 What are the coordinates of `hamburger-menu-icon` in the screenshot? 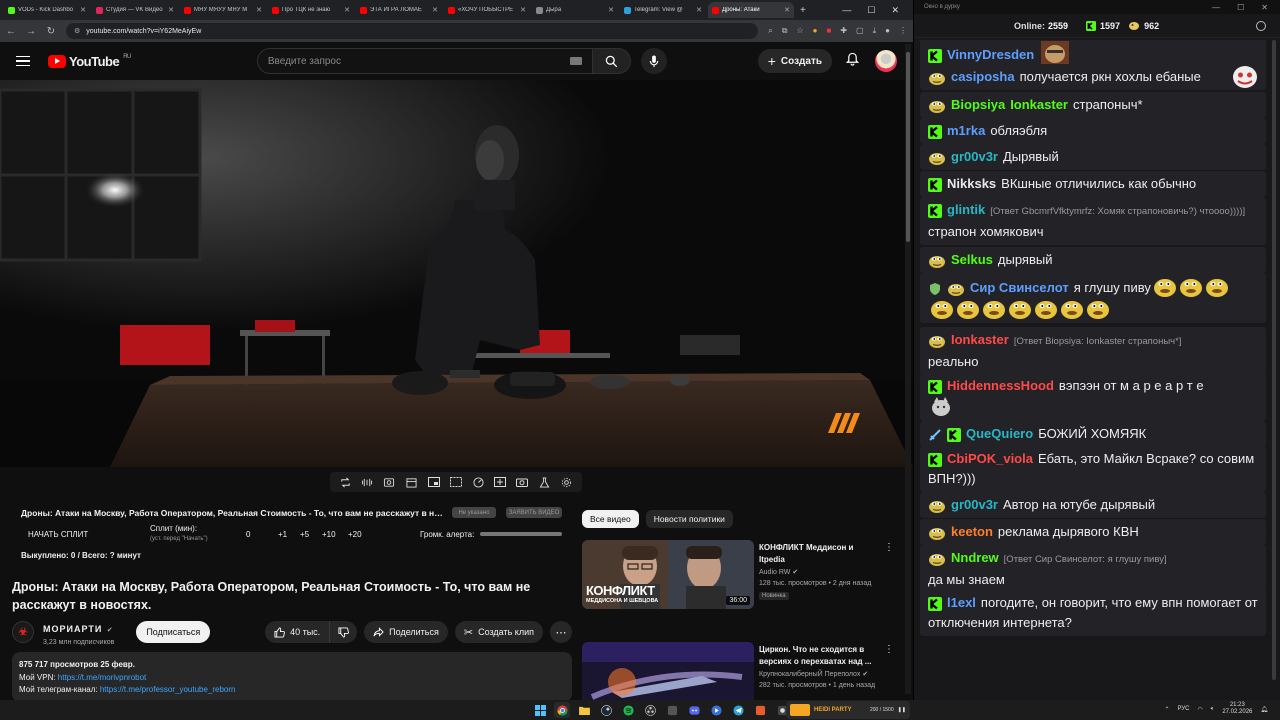 It's located at (23, 61).